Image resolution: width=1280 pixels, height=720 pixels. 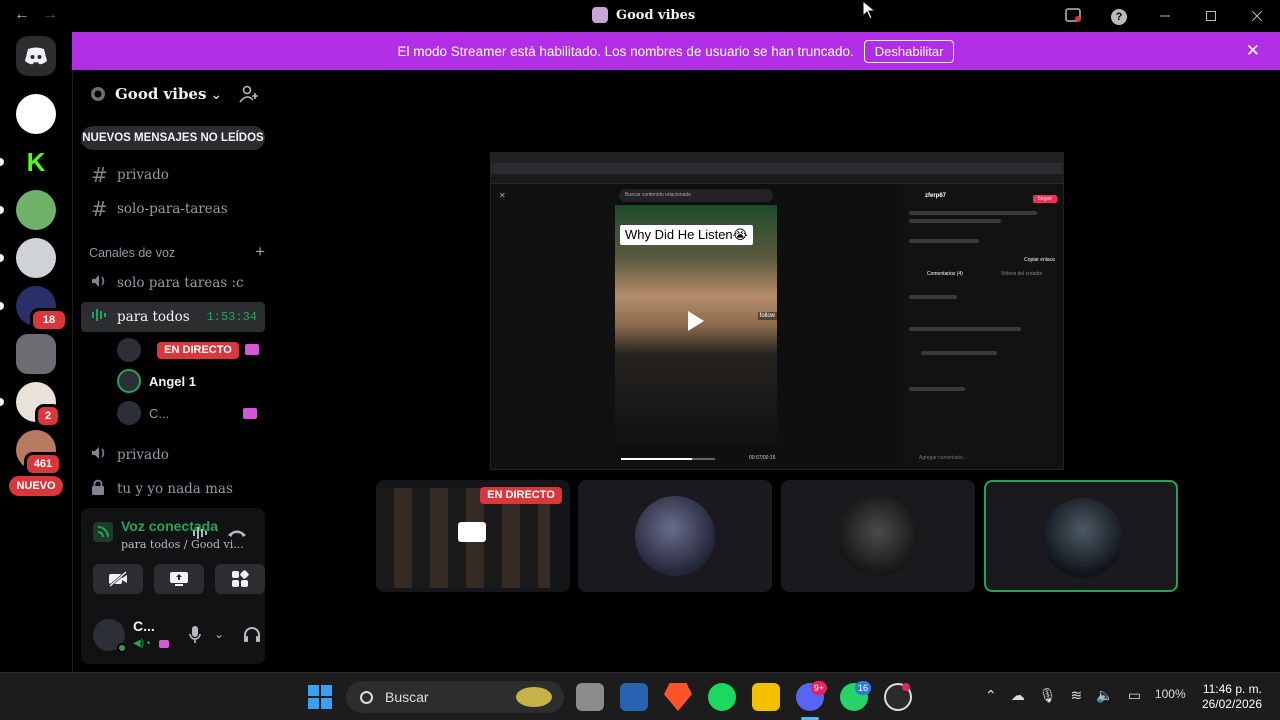 I want to click on share-screen-button, so click(x=179, y=579).